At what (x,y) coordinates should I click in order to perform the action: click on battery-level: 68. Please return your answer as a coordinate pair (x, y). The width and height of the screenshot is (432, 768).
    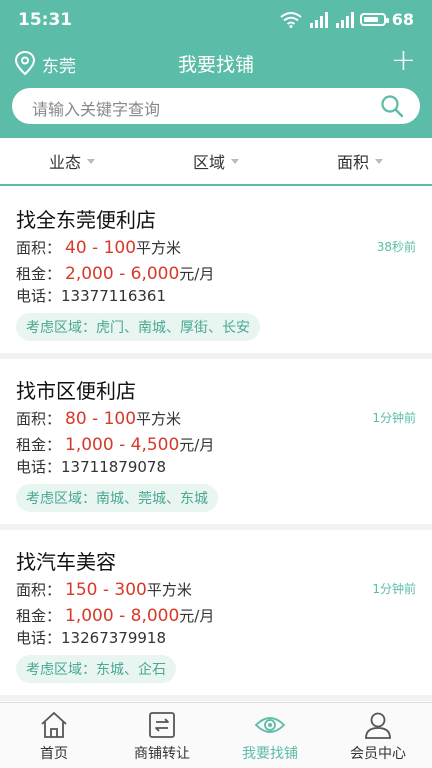
    Looking at the image, I should click on (402, 19).